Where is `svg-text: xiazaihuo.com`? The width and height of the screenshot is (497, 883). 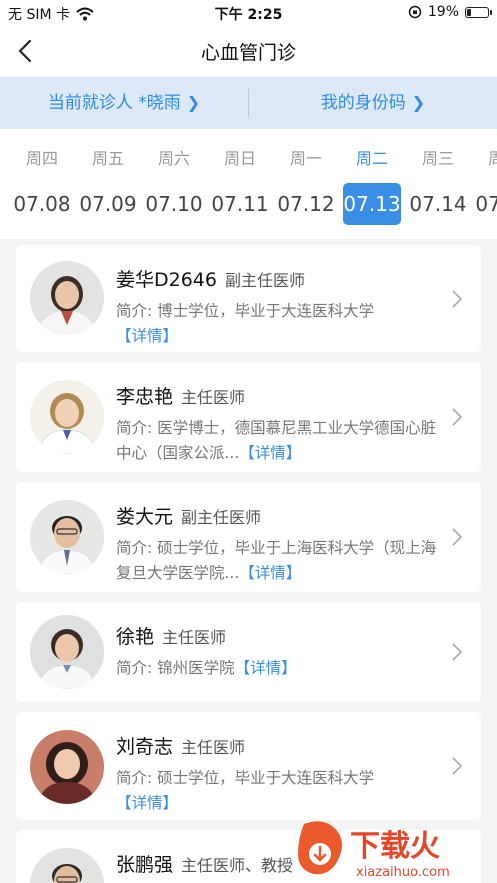 svg-text: xiazaihuo.com is located at coordinates (403, 872).